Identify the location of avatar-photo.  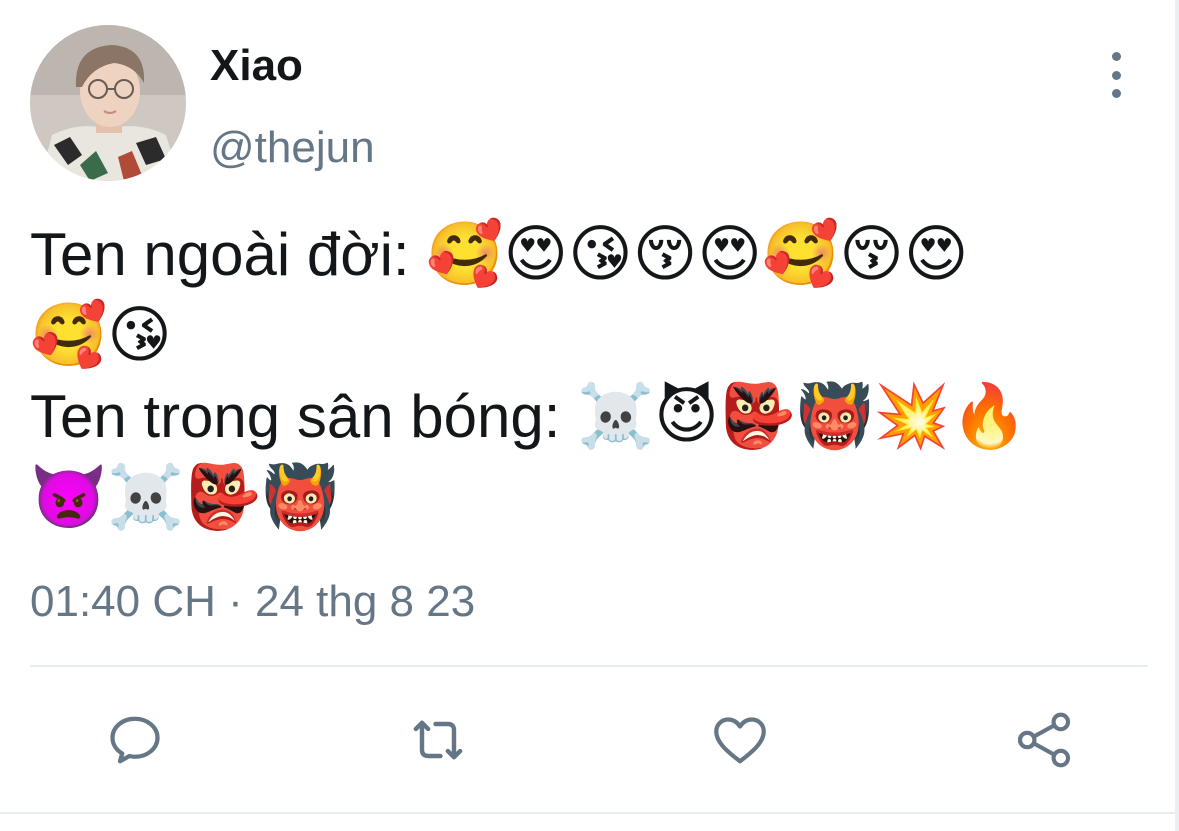
(108, 103).